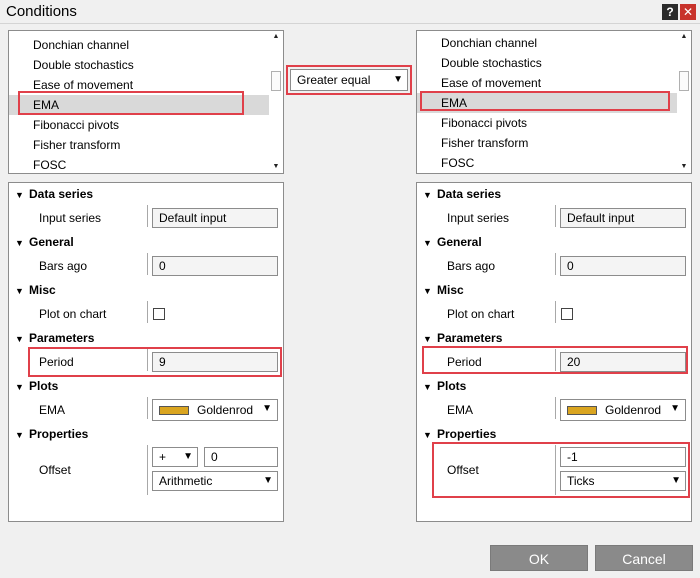 This screenshot has height=578, width=700. What do you see at coordinates (41, 11) in the screenshot?
I see `window-title: Conditions` at bounding box center [41, 11].